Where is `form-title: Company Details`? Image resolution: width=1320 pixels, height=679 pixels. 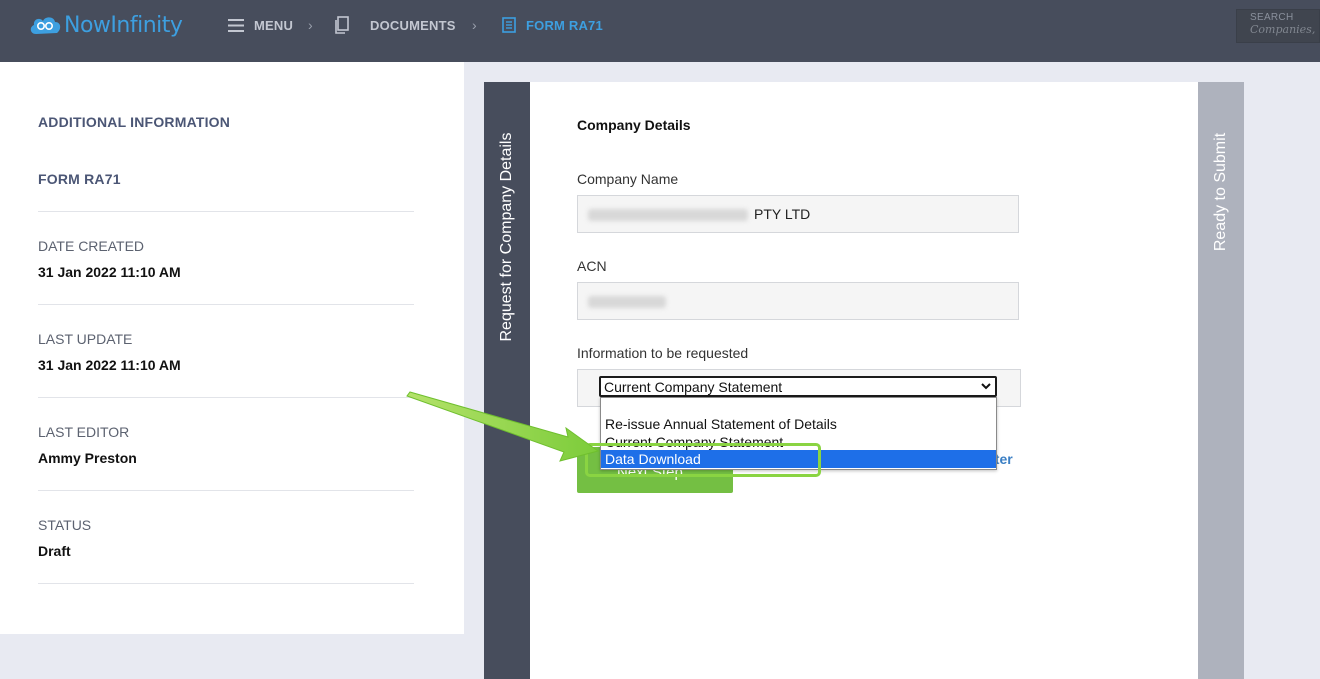 form-title: Company Details is located at coordinates (634, 125).